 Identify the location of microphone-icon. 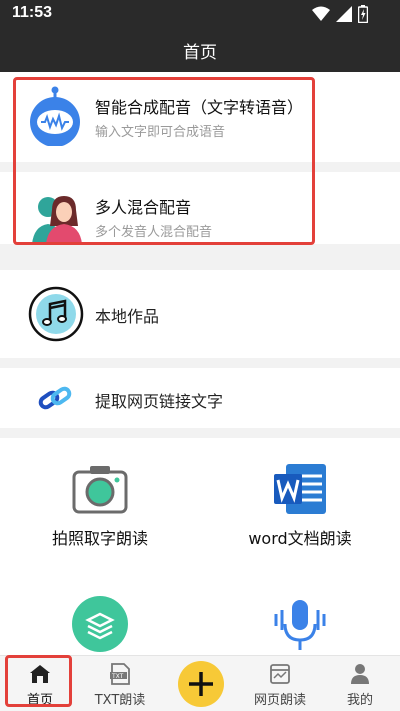
(300, 625).